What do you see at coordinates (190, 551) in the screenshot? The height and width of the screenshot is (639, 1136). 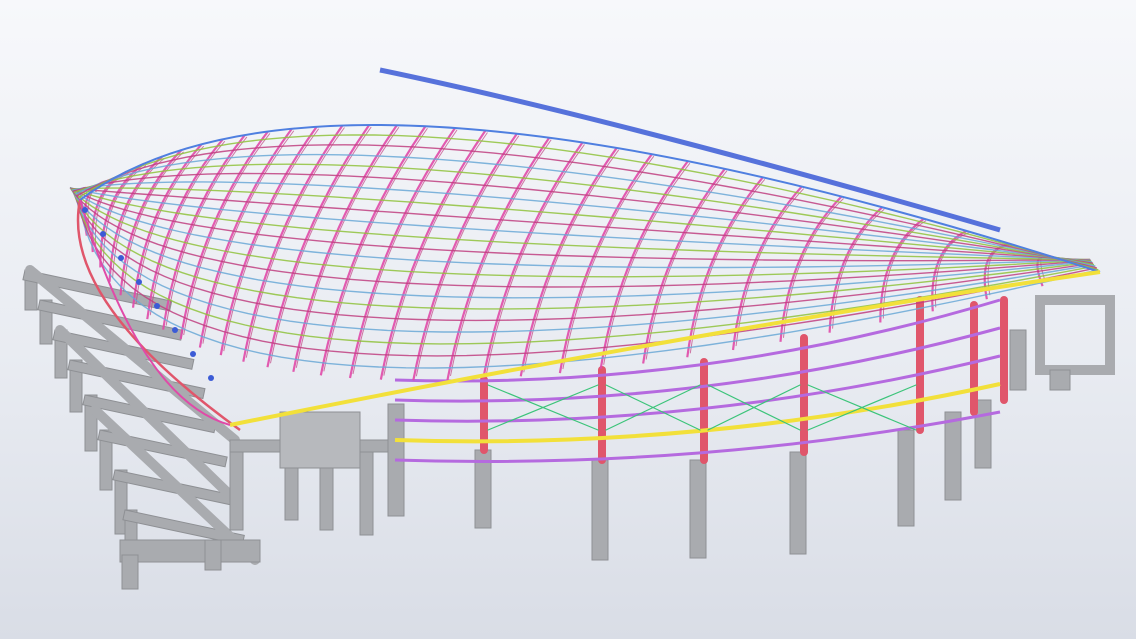 I see `stand-base` at bounding box center [190, 551].